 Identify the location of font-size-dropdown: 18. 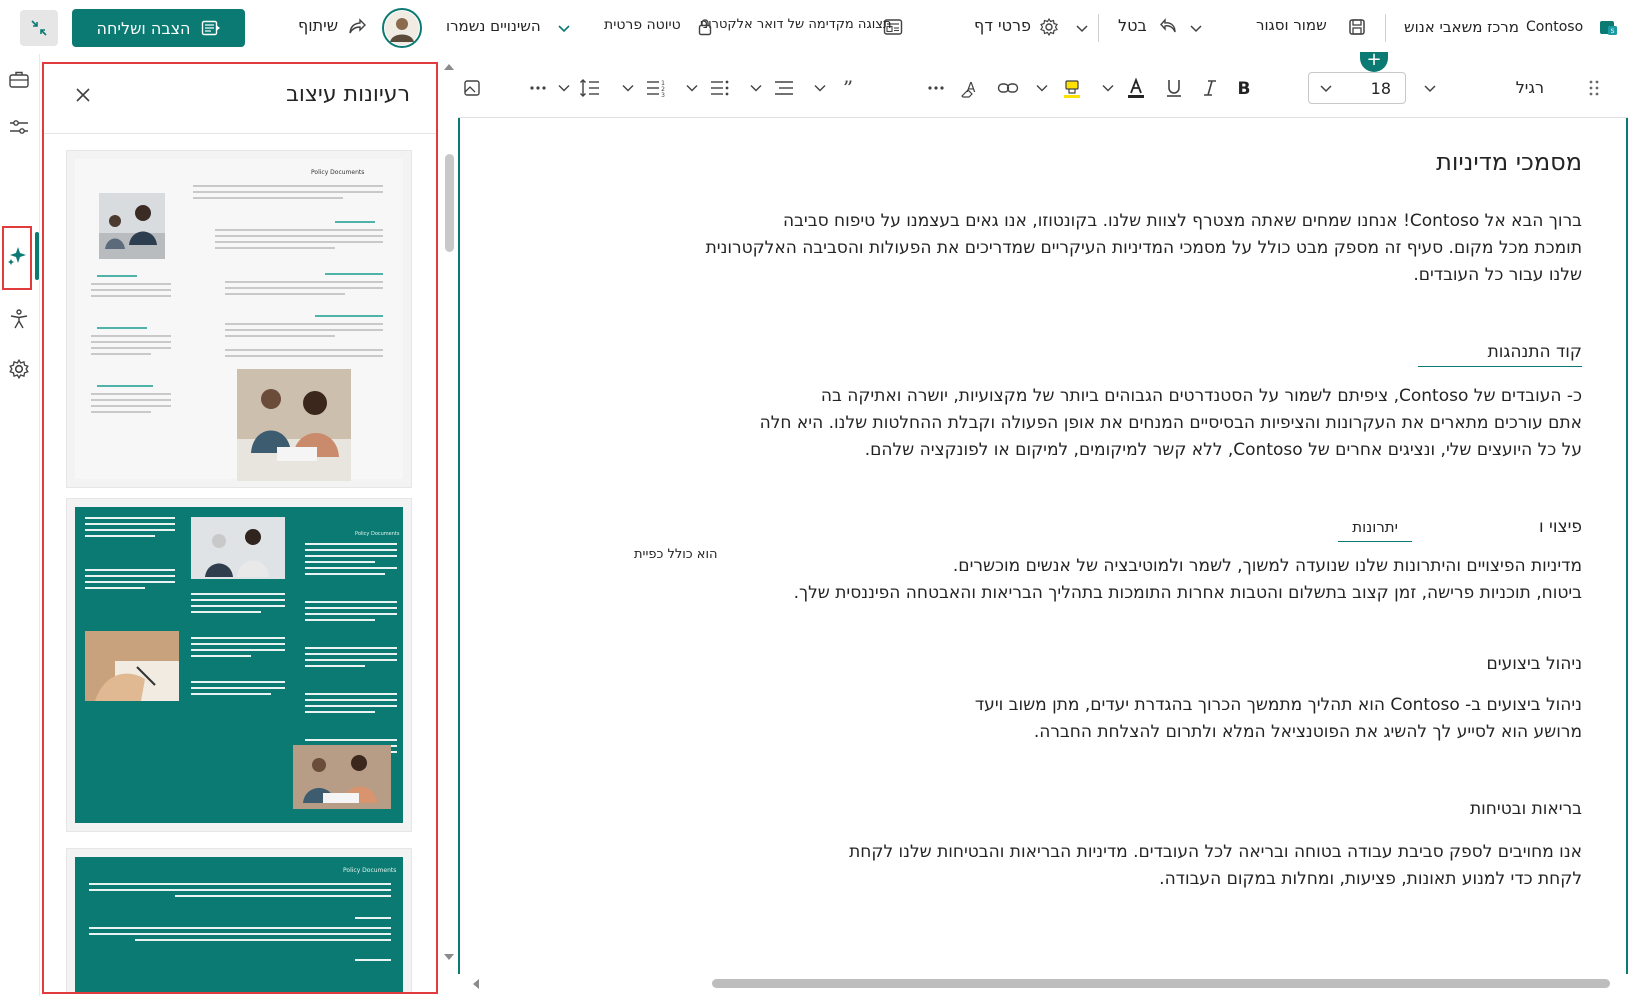
(1357, 88).